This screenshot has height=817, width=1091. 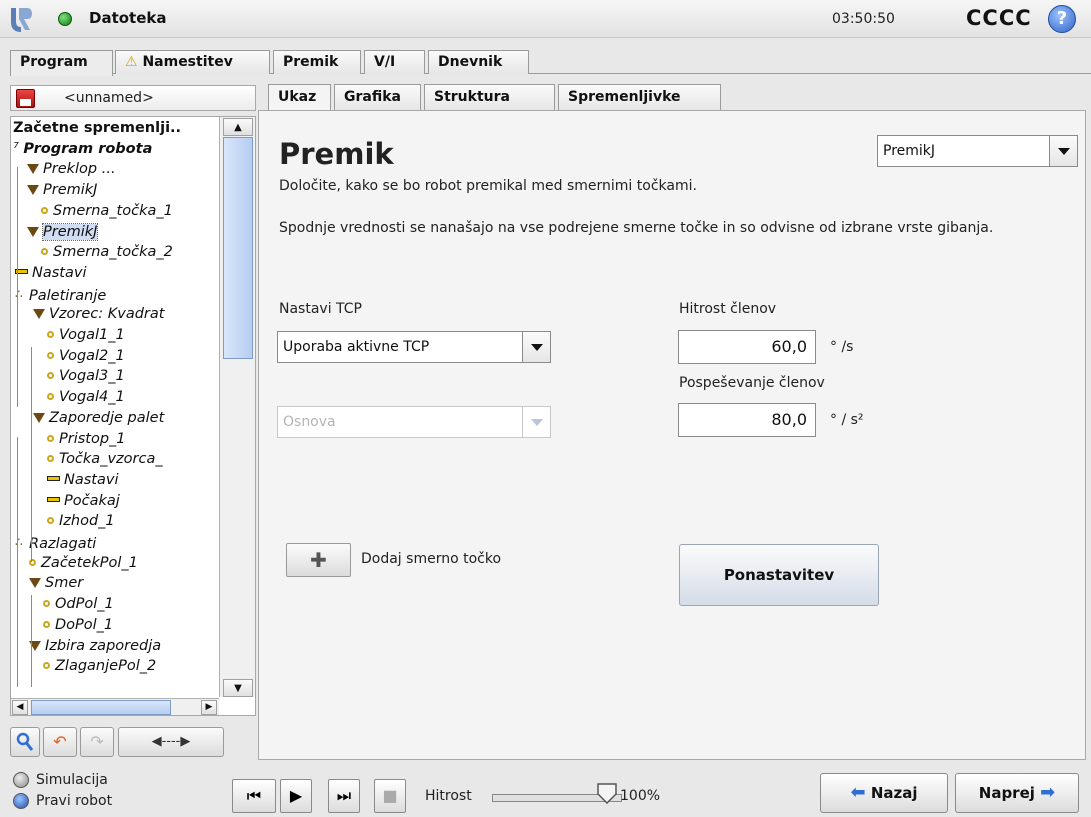 I want to click on tree-node: Počakaj, so click(x=83, y=501).